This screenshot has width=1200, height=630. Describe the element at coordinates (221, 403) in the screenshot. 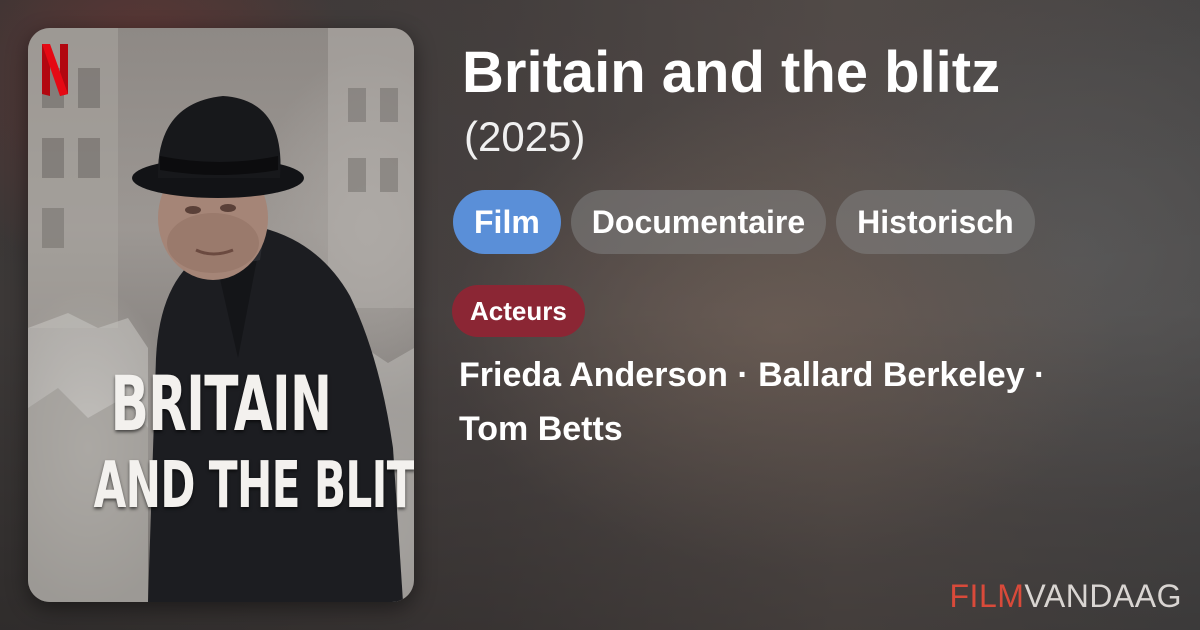

I see `poster-title-line1: BRITAIN` at that location.